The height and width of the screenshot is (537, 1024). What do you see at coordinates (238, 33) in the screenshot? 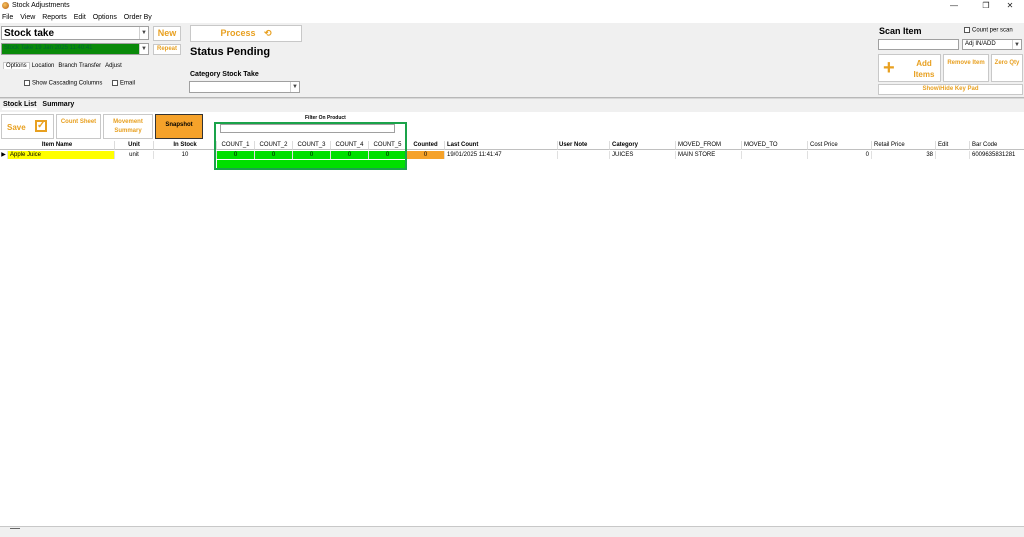
I see `process-label: Process` at bounding box center [238, 33].